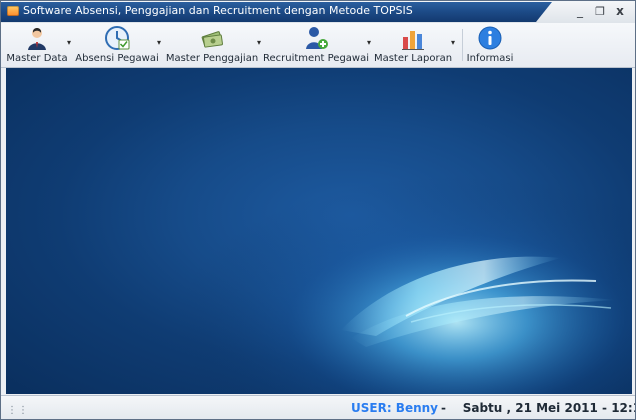 The width and height of the screenshot is (636, 420). I want to click on toolbar-absensi-pegawai-label: Absensi Pegawai, so click(117, 58).